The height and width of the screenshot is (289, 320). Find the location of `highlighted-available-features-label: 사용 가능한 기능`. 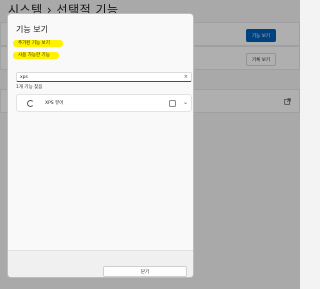

highlighted-available-features-label: 사용 가능한 기능 is located at coordinates (36, 55).